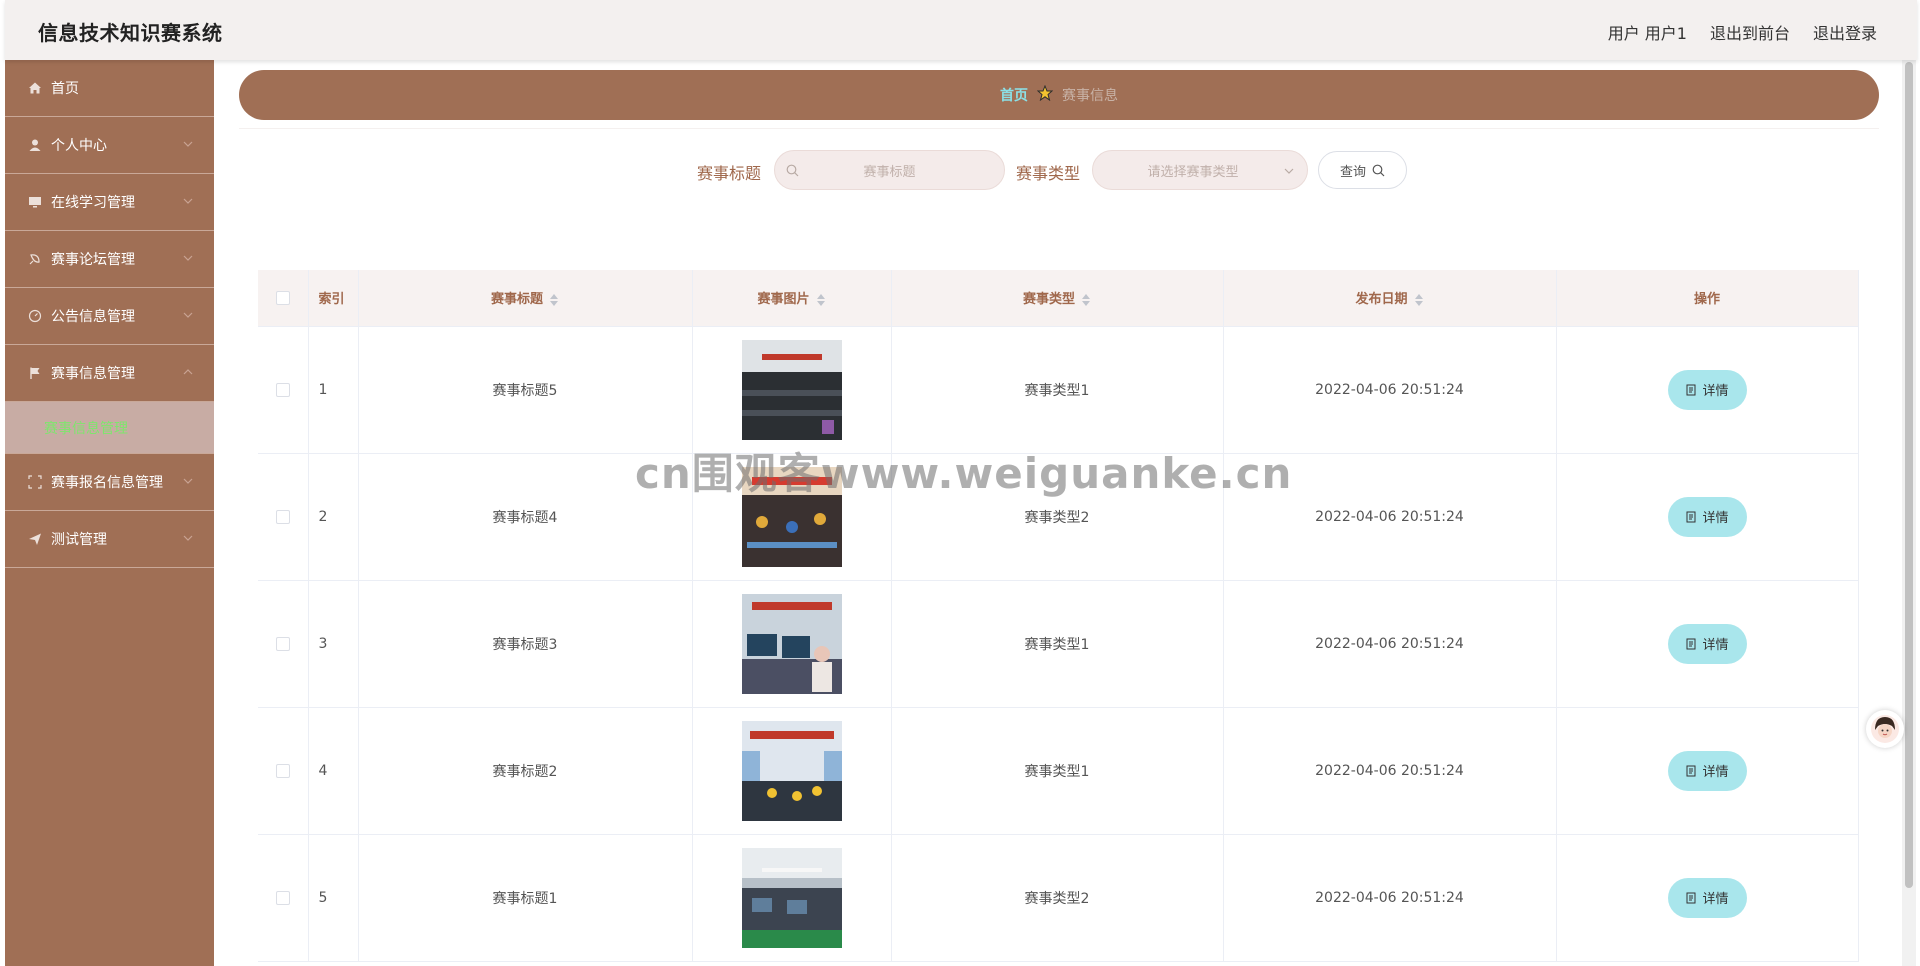 This screenshot has height=966, width=1920. I want to click on assistant-avatar, so click(1885, 729).